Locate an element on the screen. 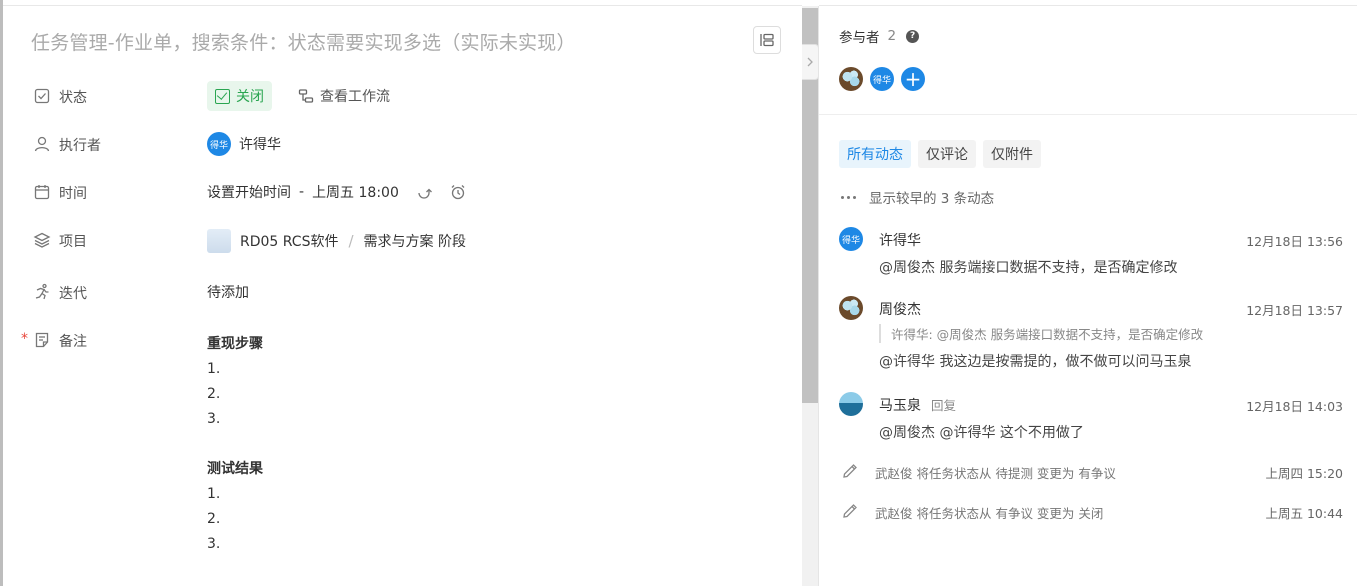 This screenshot has height=586, width=1357. notes-heading: 重现步骤 is located at coordinates (235, 344).